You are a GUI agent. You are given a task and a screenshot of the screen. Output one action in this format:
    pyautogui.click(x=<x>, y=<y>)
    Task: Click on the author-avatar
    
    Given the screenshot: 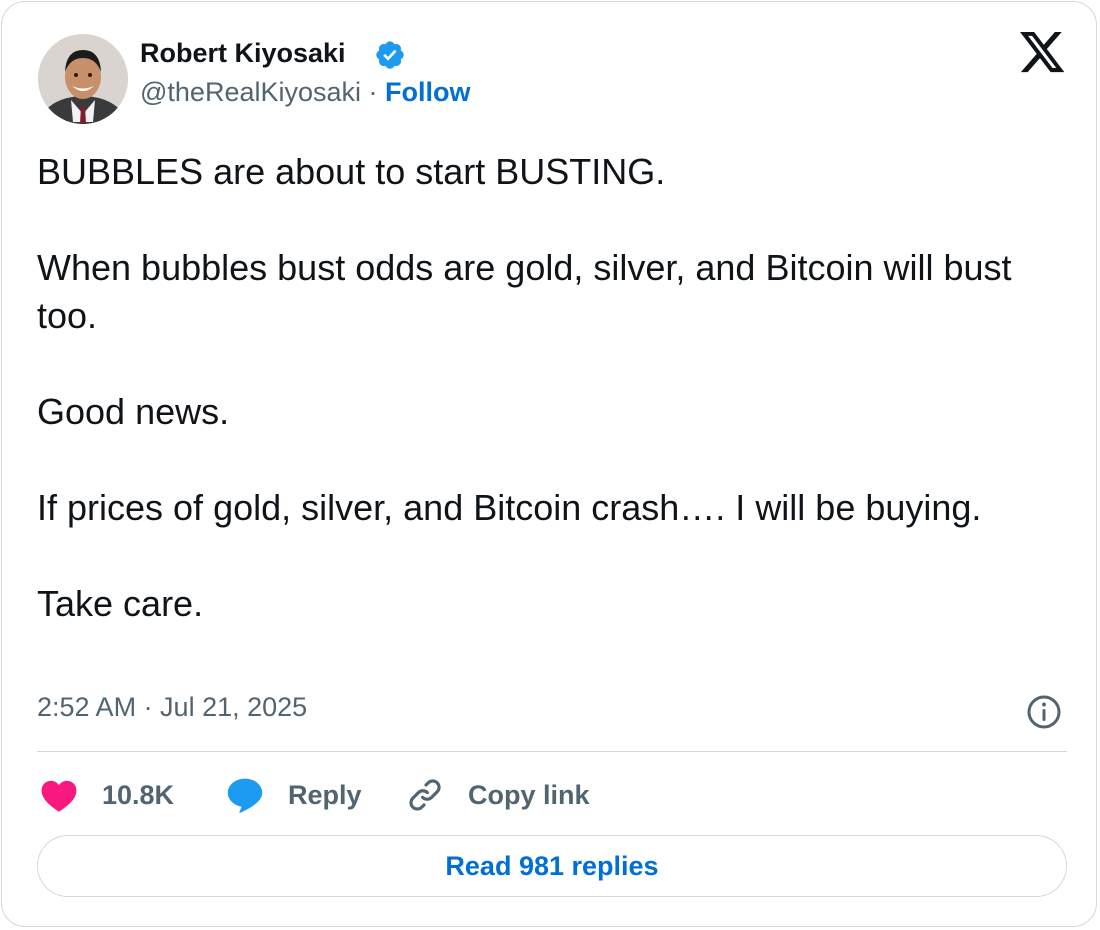 What is the action you would take?
    pyautogui.click(x=83, y=79)
    